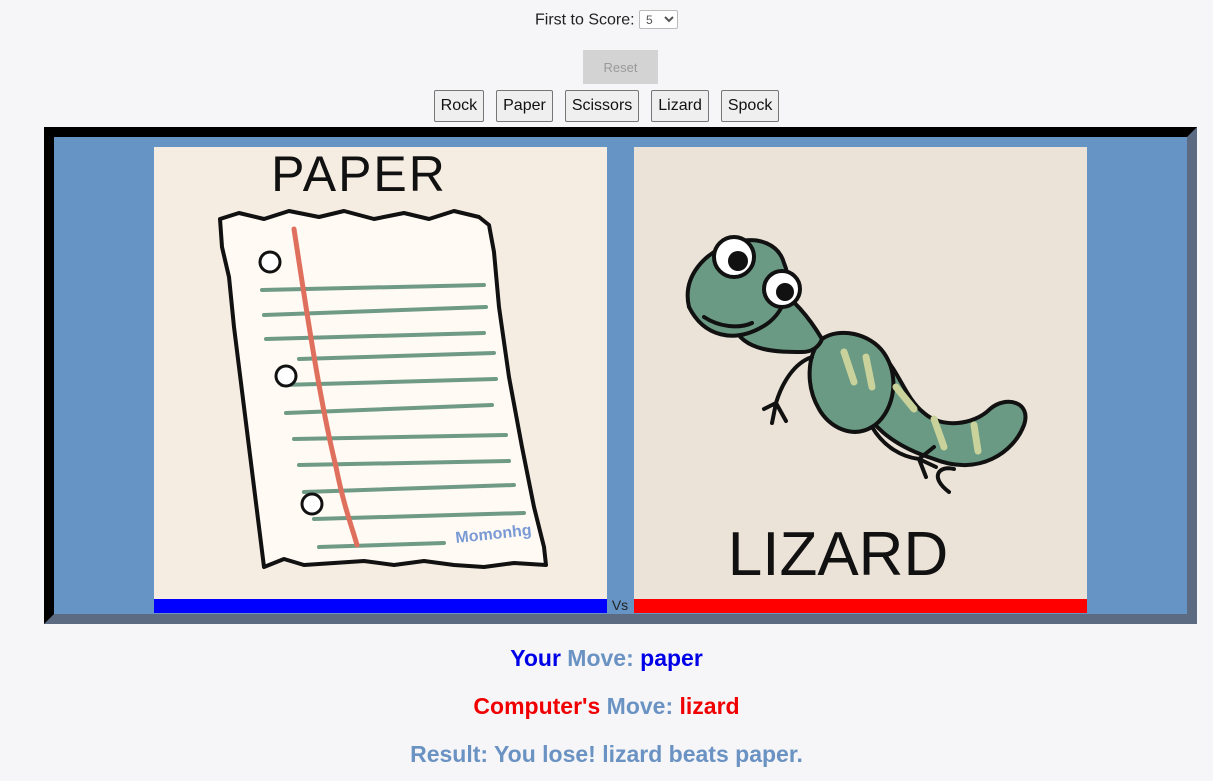 Image resolution: width=1213 pixels, height=781 pixels. What do you see at coordinates (524, 106) in the screenshot?
I see `paper-button: Paper` at bounding box center [524, 106].